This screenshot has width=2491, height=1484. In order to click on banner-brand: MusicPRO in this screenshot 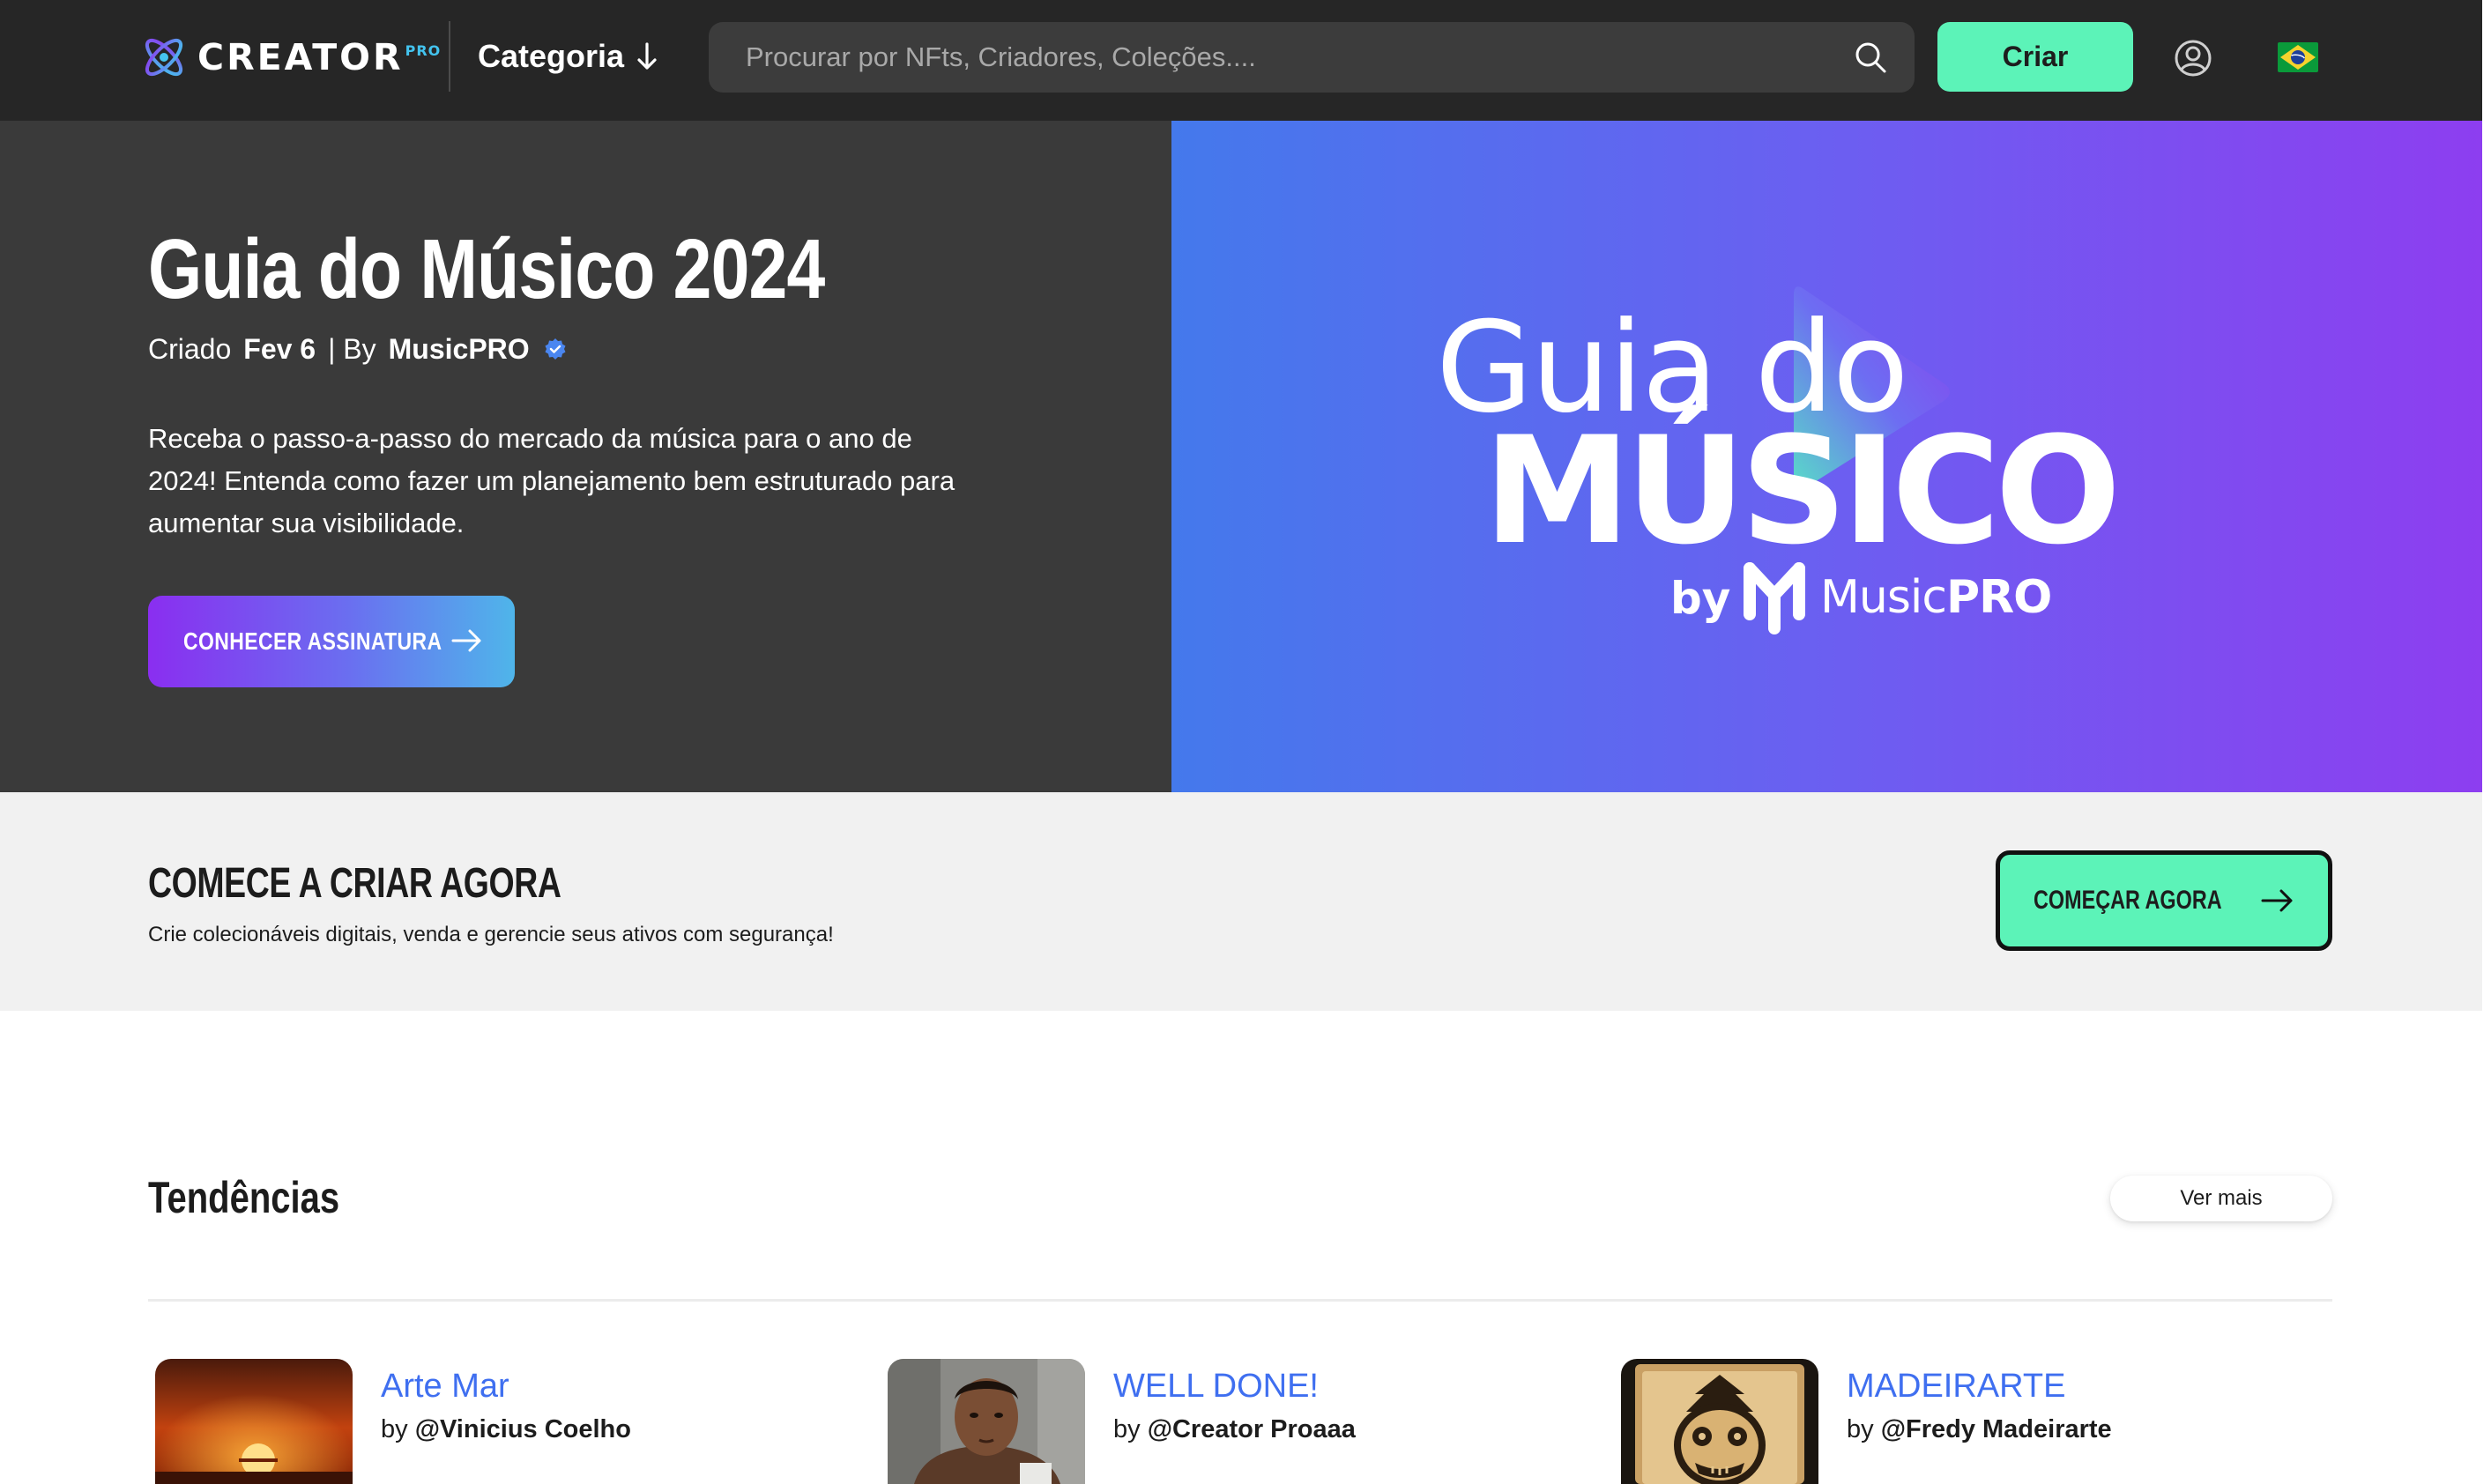, I will do `click(1936, 597)`.